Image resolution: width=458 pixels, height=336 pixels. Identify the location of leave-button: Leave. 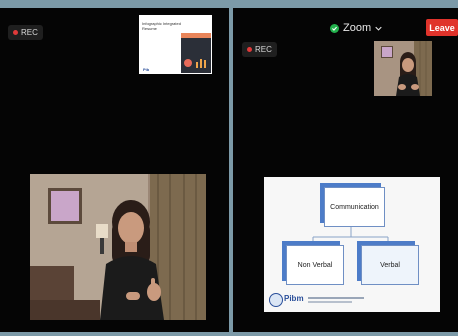
(442, 27).